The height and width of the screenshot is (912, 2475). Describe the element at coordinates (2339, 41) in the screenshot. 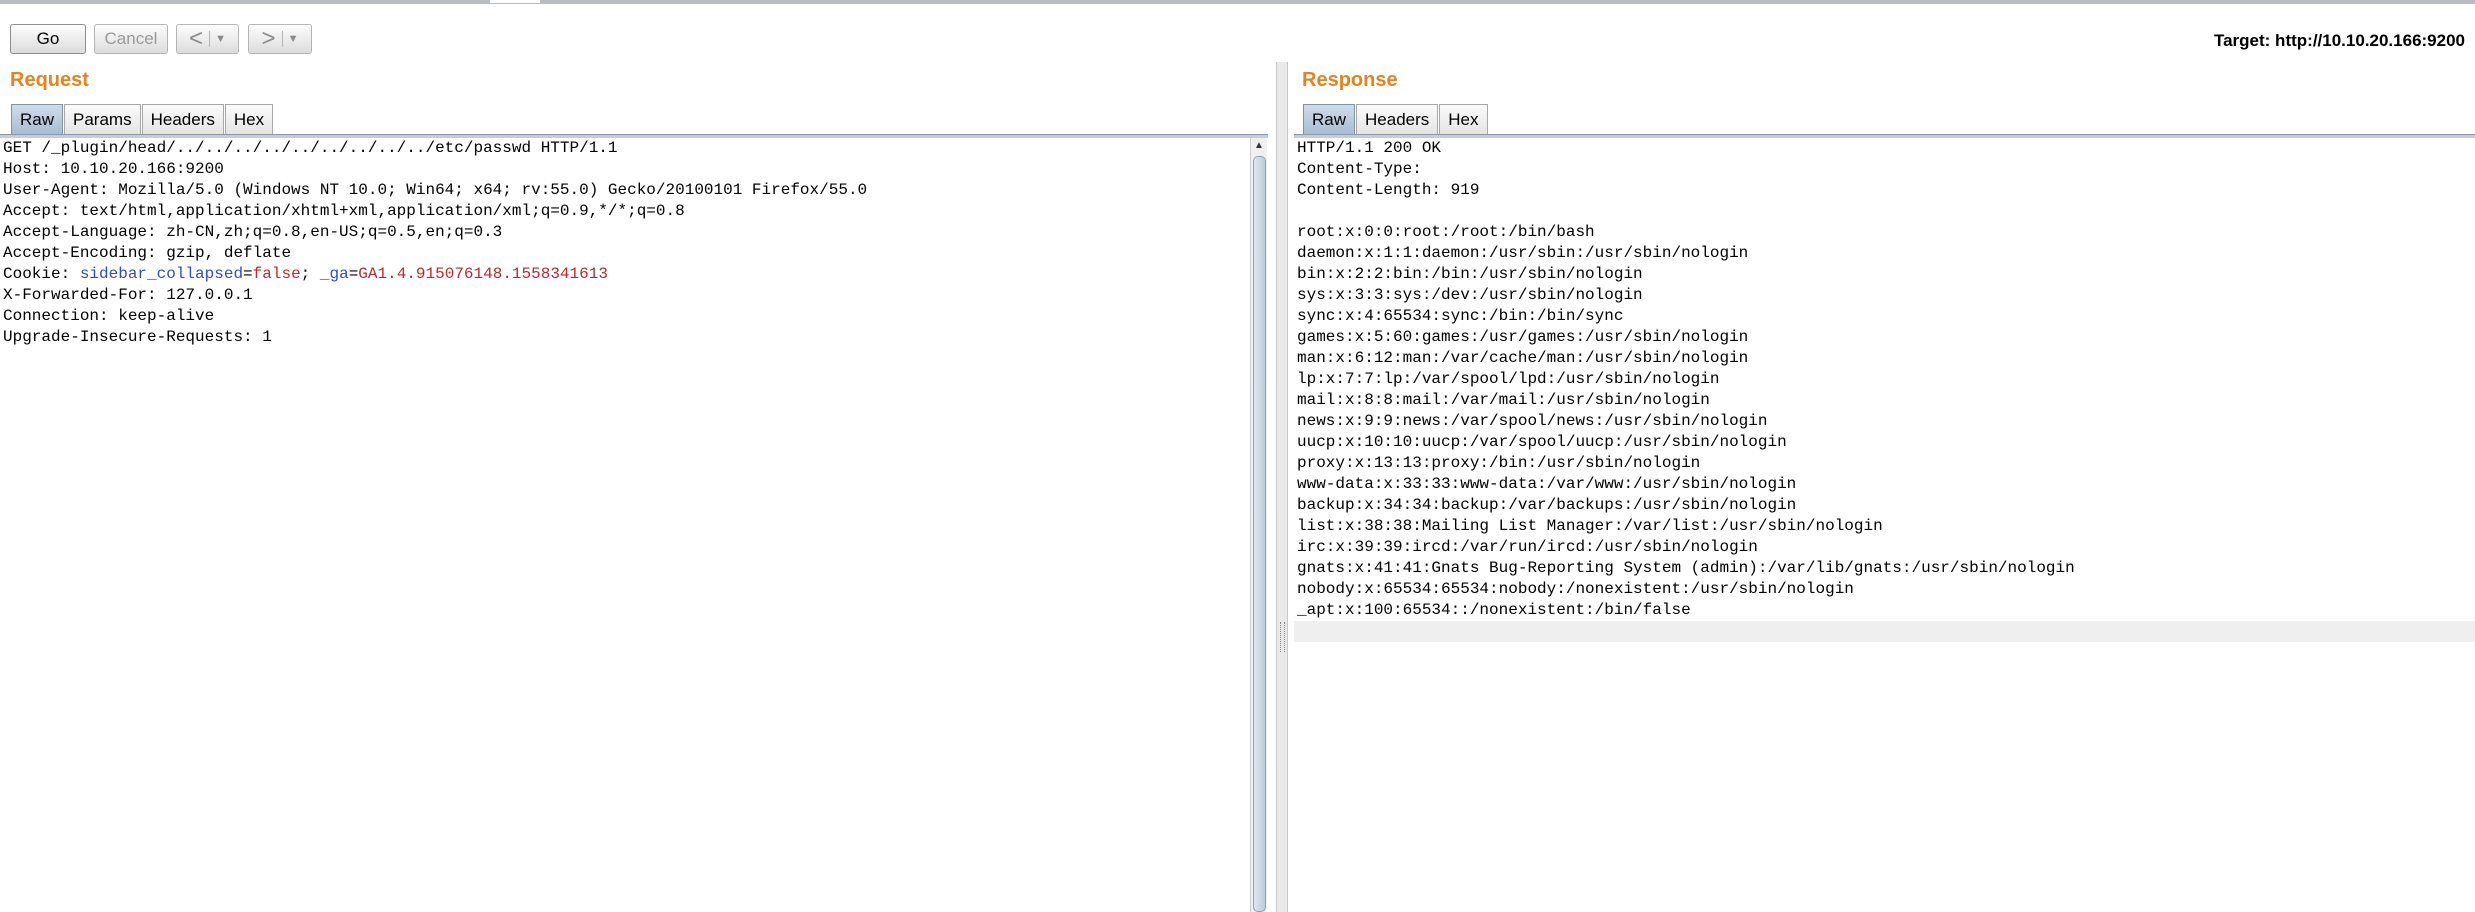

I see `target-label: Target: http://10.10.20.166:9200` at that location.